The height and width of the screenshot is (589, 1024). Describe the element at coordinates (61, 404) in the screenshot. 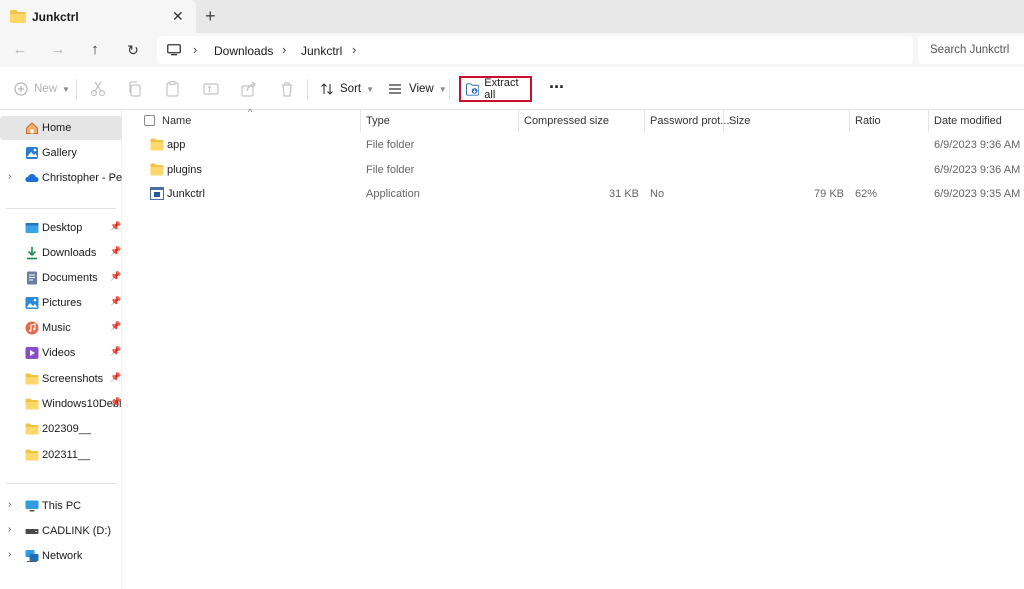

I see `sidebar-item-windows10debl: Windows10Debl 📌` at that location.